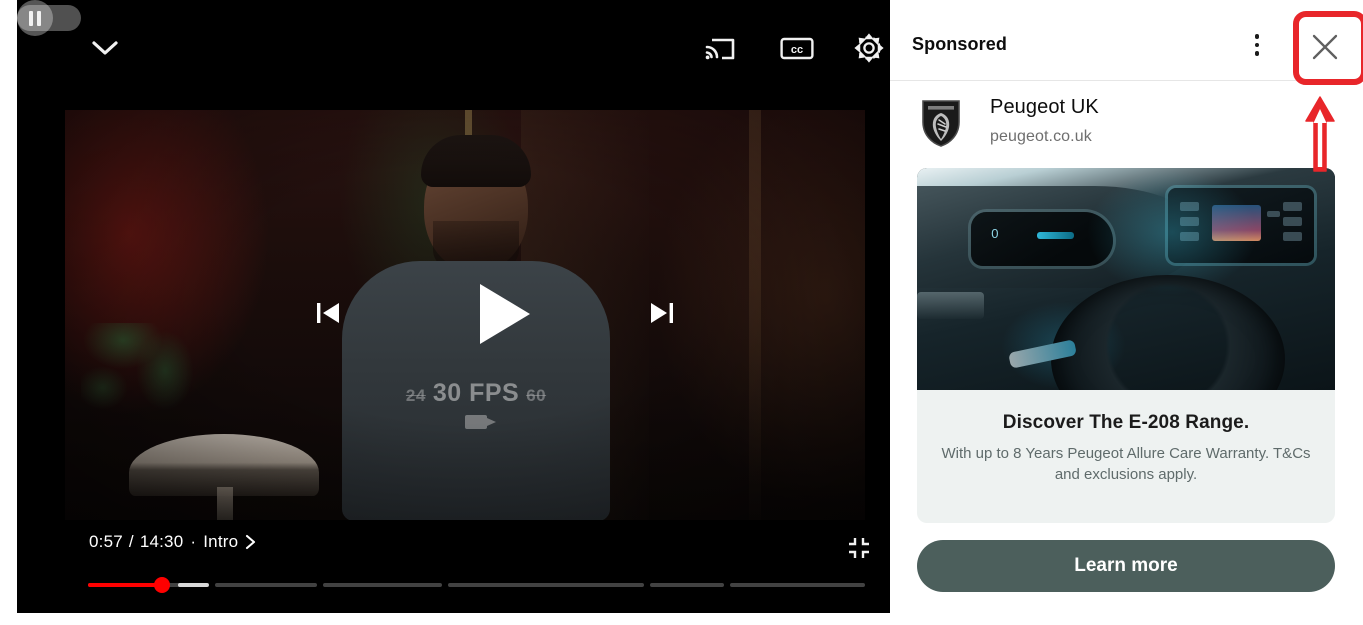 The width and height of the screenshot is (1363, 625). What do you see at coordinates (453, 48) in the screenshot?
I see `player-top-controls: cc` at bounding box center [453, 48].